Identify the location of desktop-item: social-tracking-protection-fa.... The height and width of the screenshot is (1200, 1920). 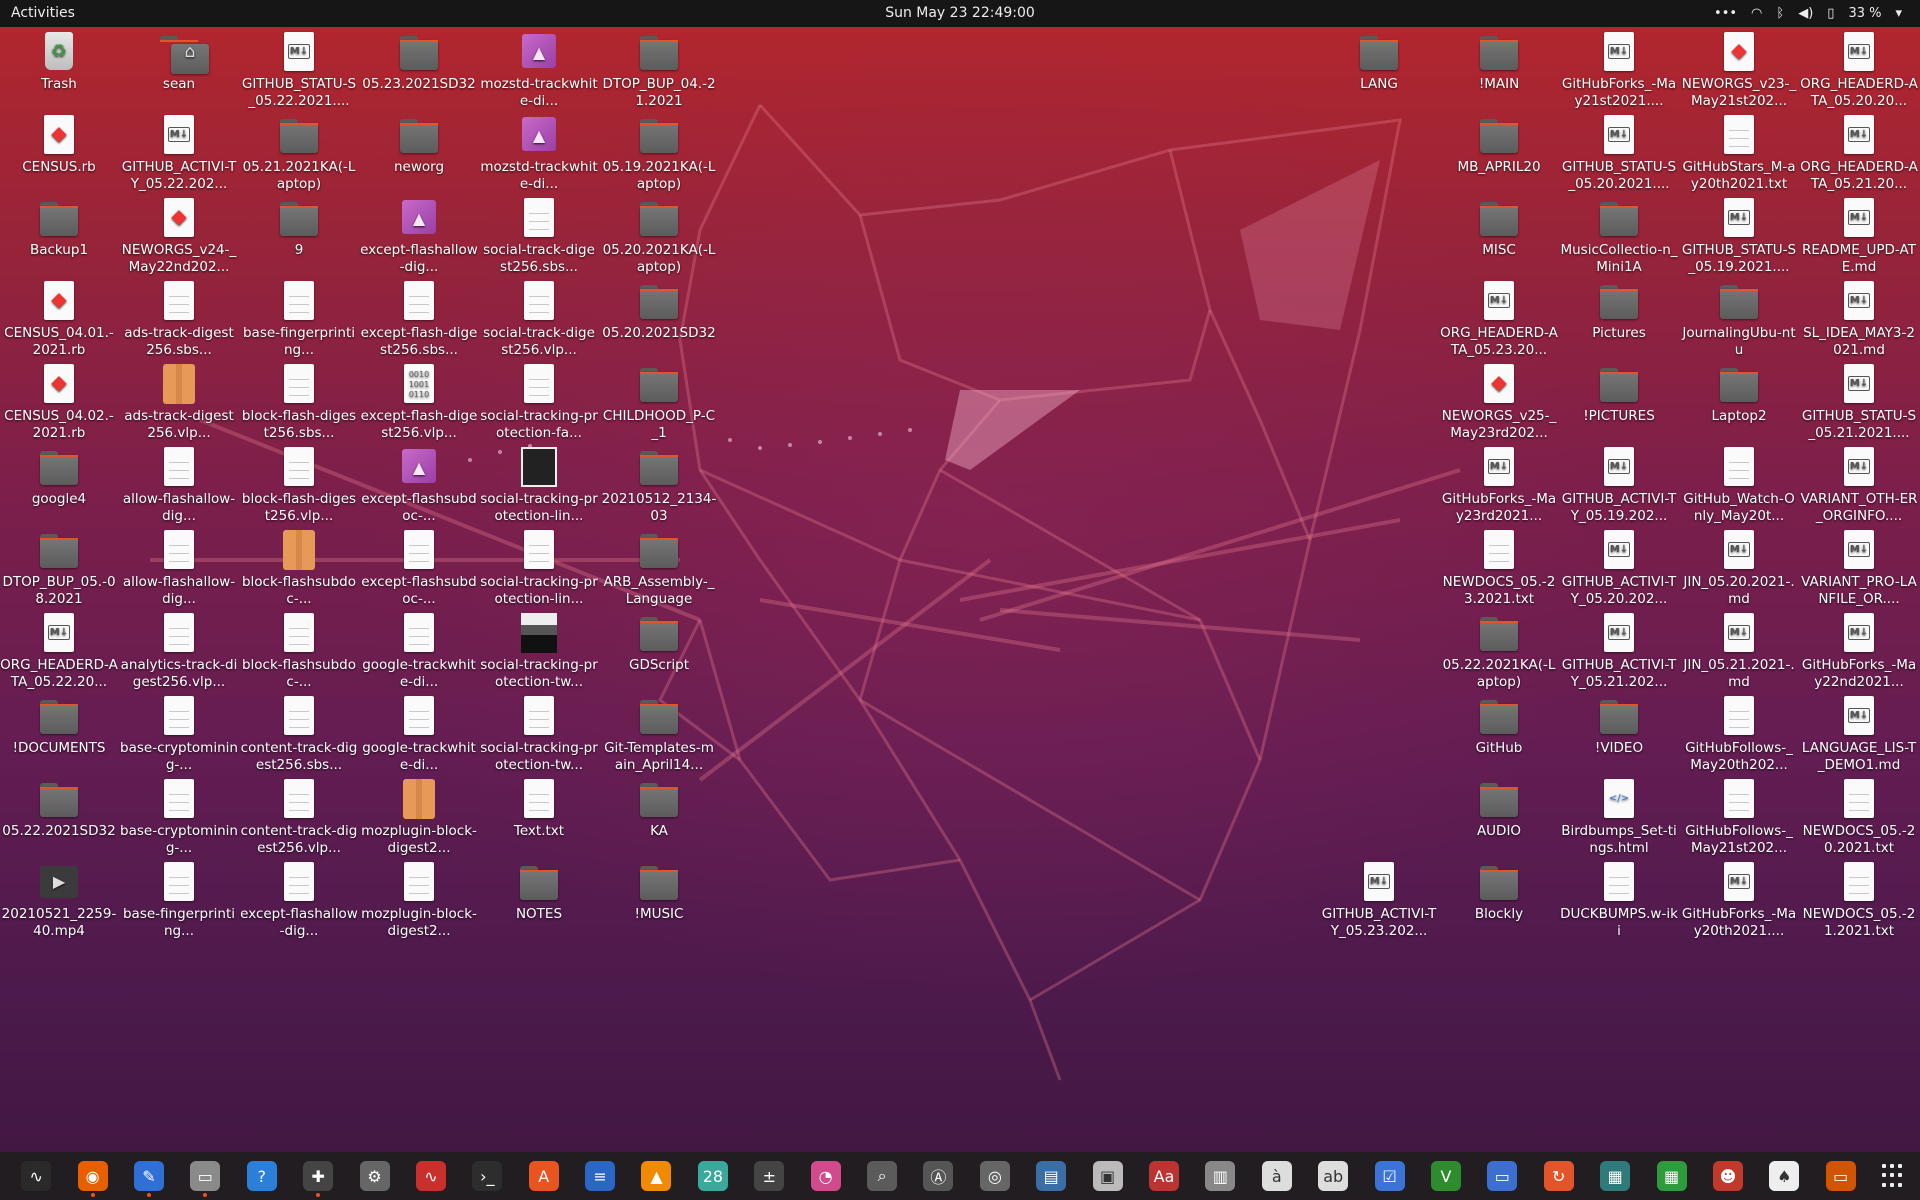
(539, 402).